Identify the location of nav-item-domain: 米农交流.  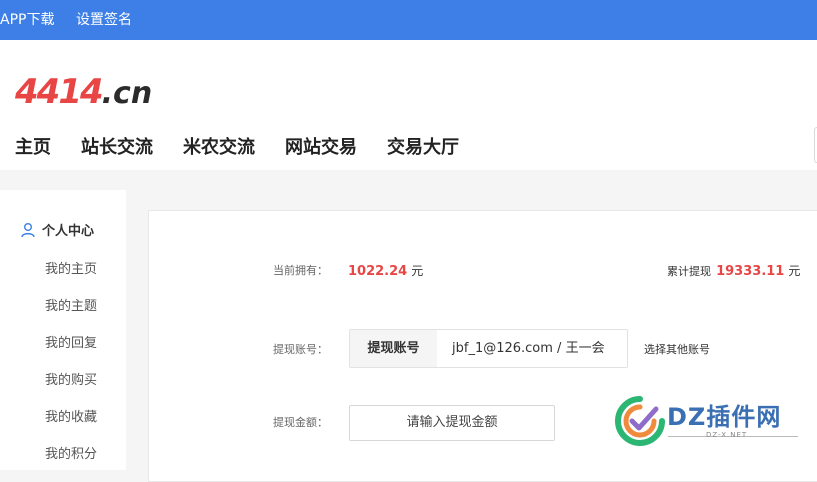
(219, 148).